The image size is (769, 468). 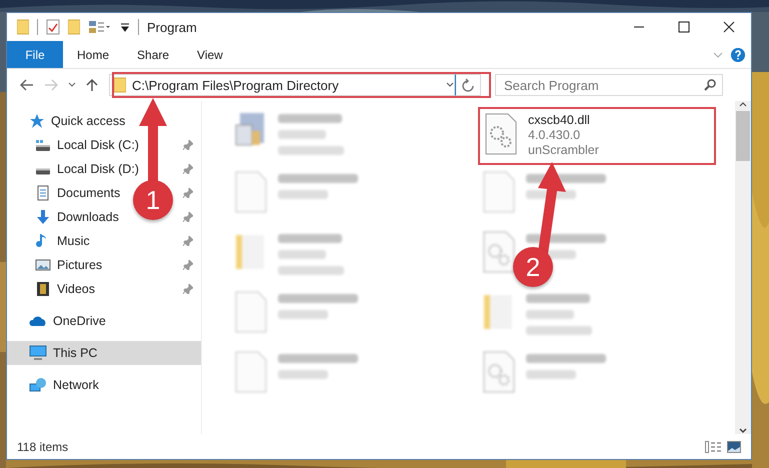 What do you see at coordinates (43, 289) in the screenshot?
I see `film-icon` at bounding box center [43, 289].